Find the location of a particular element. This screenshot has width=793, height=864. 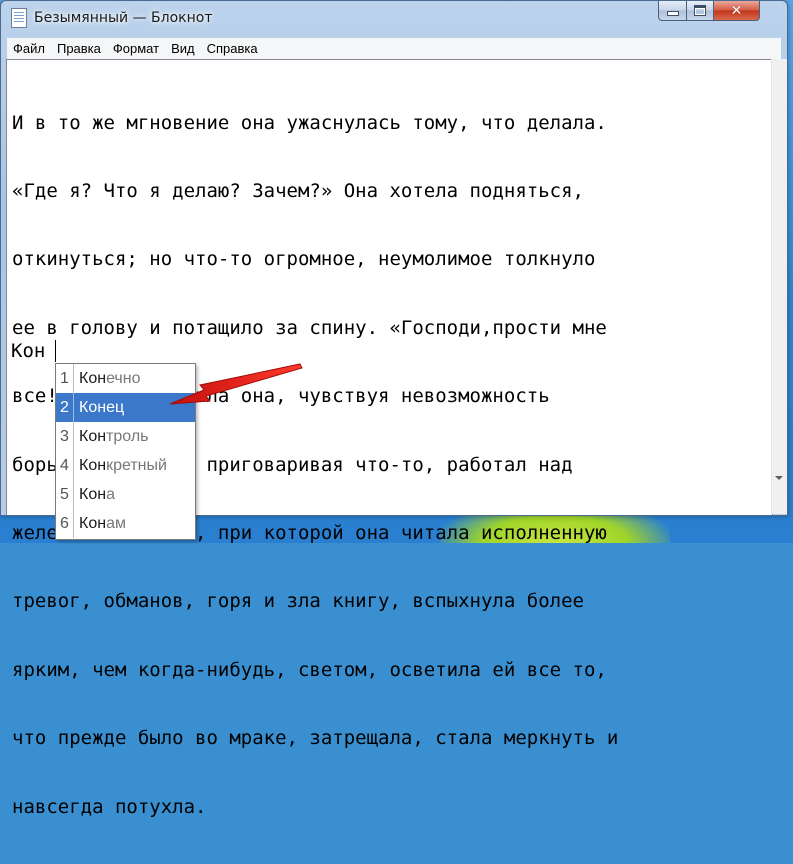

suggestion-item: 5 Кона is located at coordinates (125, 494).